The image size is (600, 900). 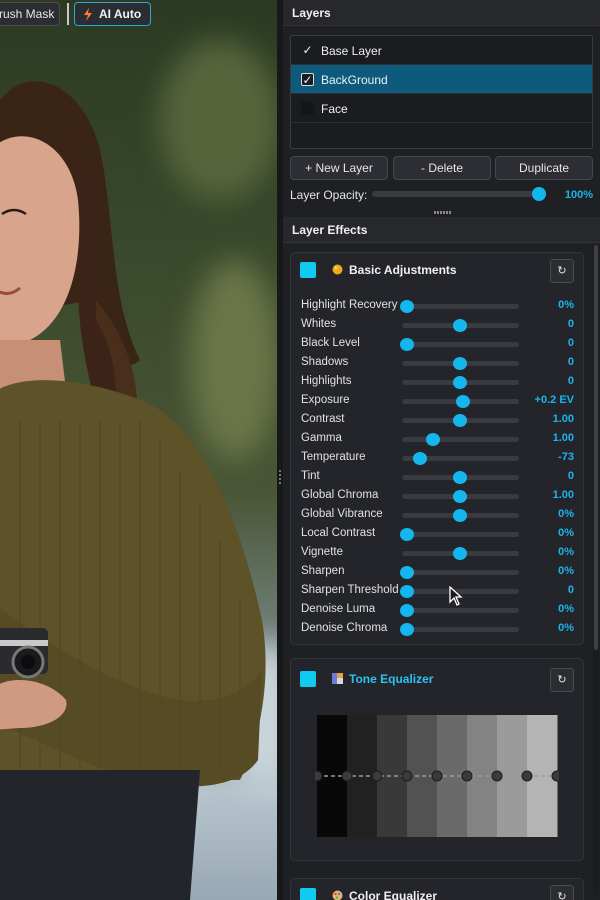 What do you see at coordinates (338, 609) in the screenshot?
I see `slider-label: Denoise Luma` at bounding box center [338, 609].